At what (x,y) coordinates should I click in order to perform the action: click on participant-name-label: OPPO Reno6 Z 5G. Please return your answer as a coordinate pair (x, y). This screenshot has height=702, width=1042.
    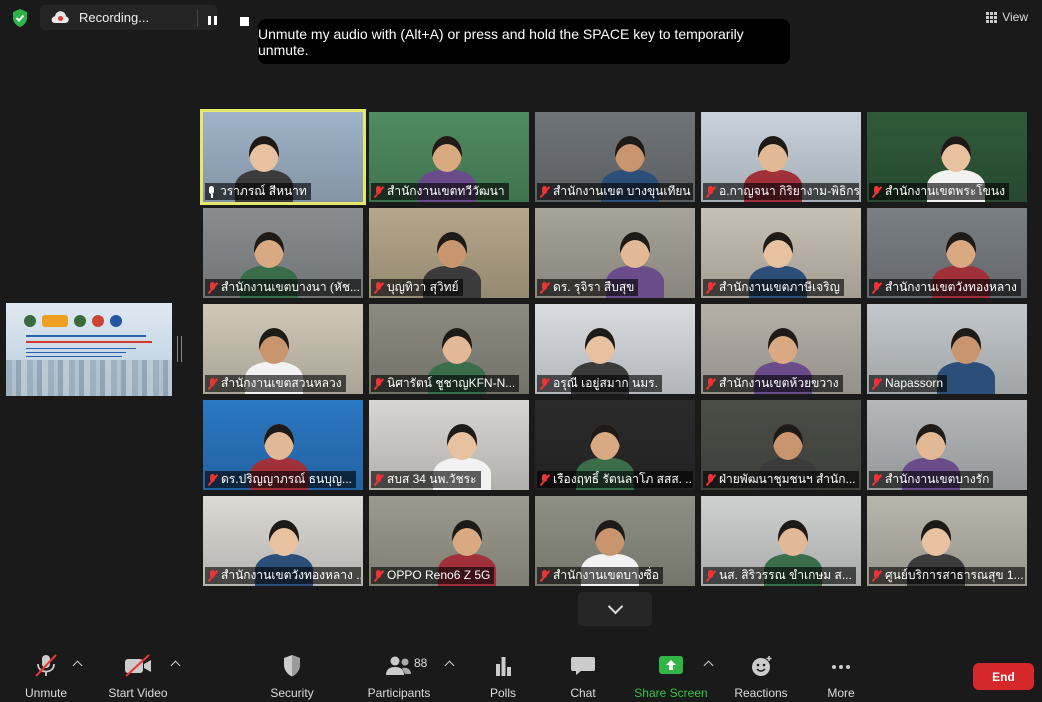
    Looking at the image, I should click on (433, 575).